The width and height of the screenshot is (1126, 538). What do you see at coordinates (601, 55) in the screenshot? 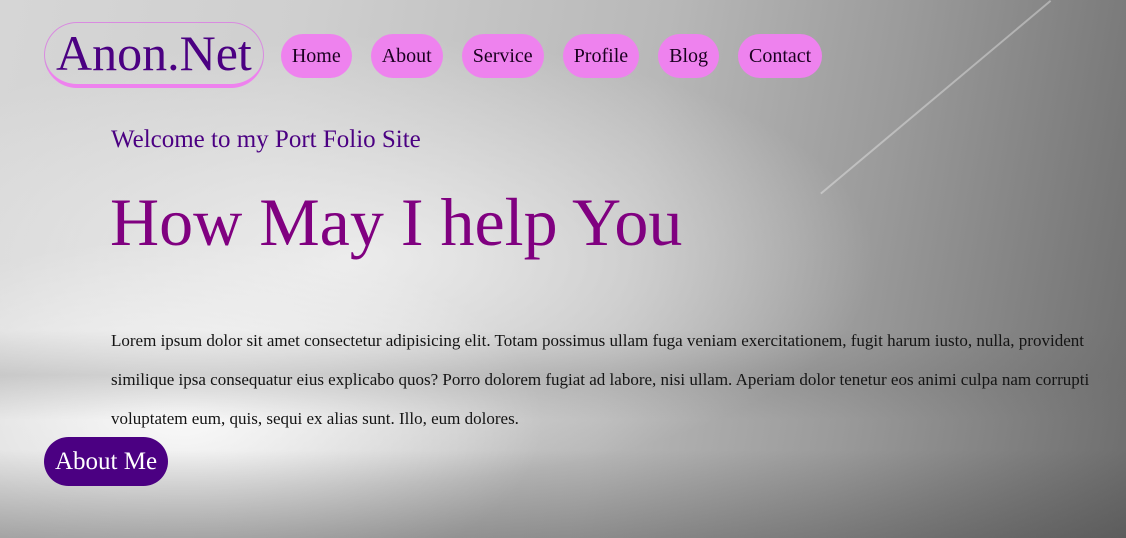
I see `nav-item-profile: Profile` at bounding box center [601, 55].